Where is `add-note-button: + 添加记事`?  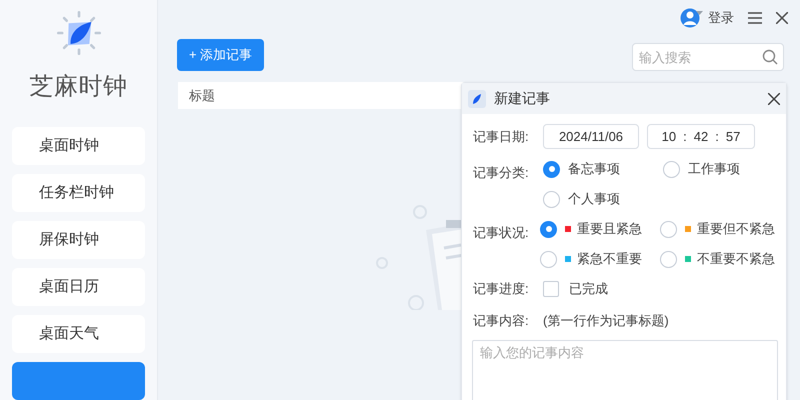 add-note-button: + 添加记事 is located at coordinates (220, 55).